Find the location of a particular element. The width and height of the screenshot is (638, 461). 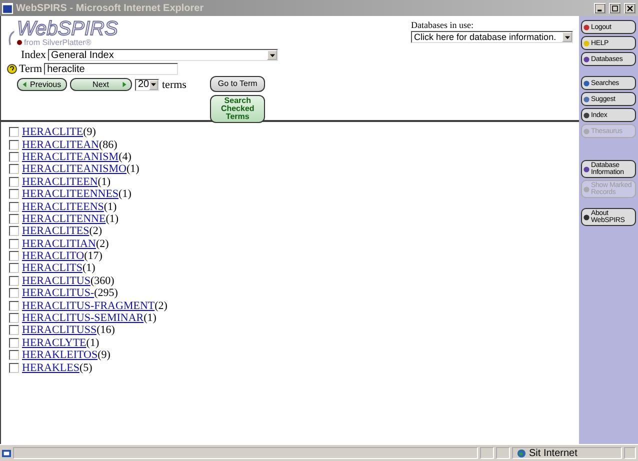

term-count: (16) is located at coordinates (105, 330).